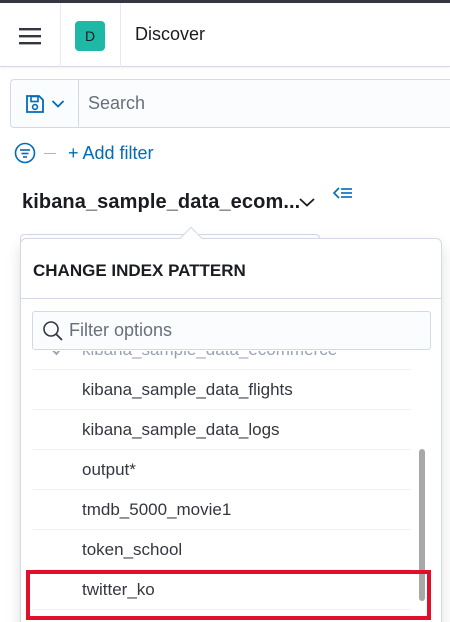 This screenshot has height=622, width=450. I want to click on floppy-disk-icon, so click(34, 103).